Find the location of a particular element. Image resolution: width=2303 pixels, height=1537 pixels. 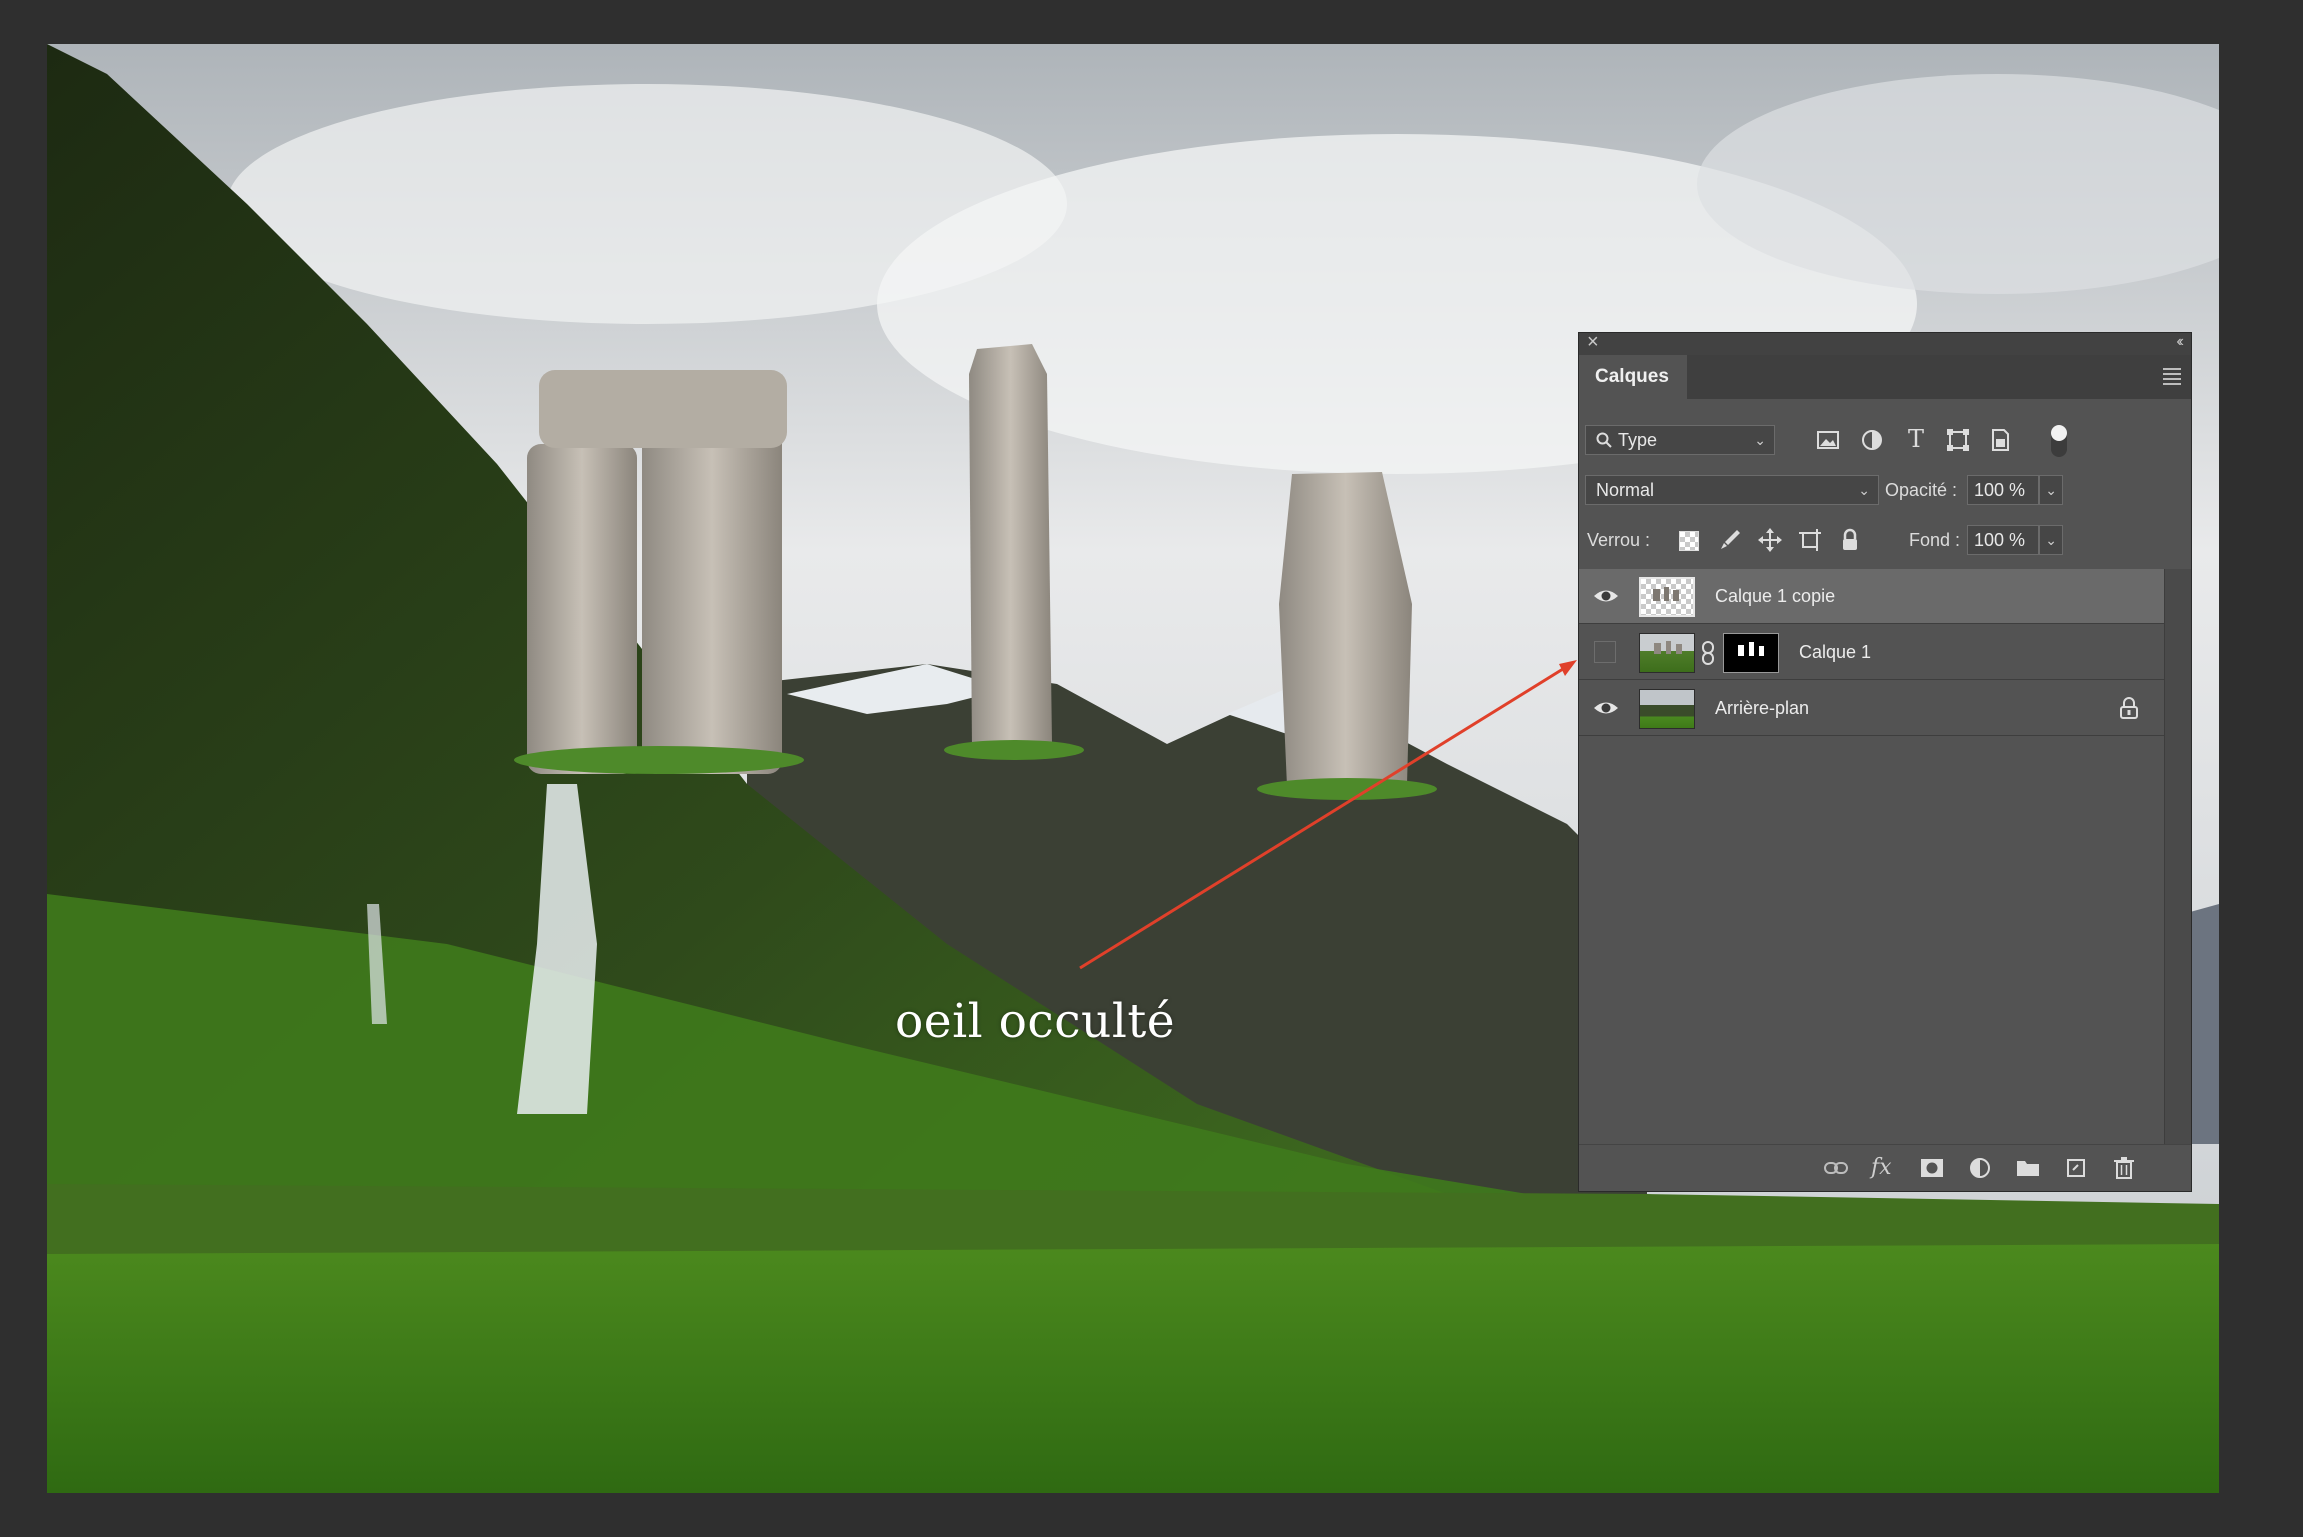

panel-menu-icon is located at coordinates (2172, 378).